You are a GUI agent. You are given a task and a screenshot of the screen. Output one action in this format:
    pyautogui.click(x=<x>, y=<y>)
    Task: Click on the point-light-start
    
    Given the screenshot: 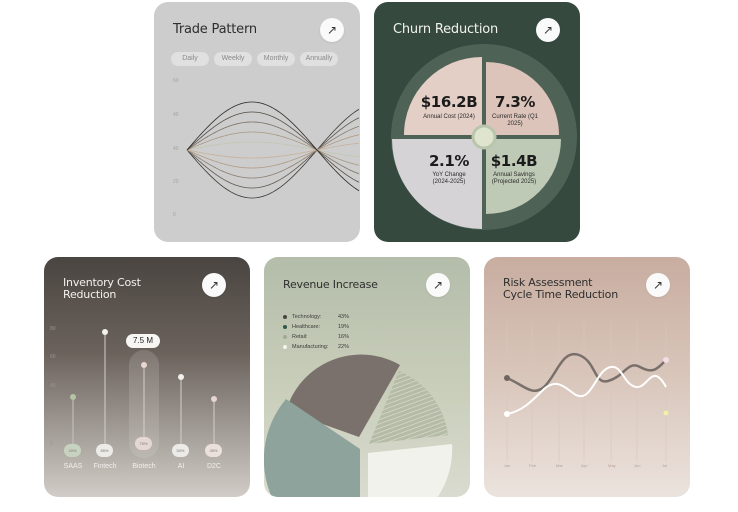 What is the action you would take?
    pyautogui.click(x=507, y=414)
    